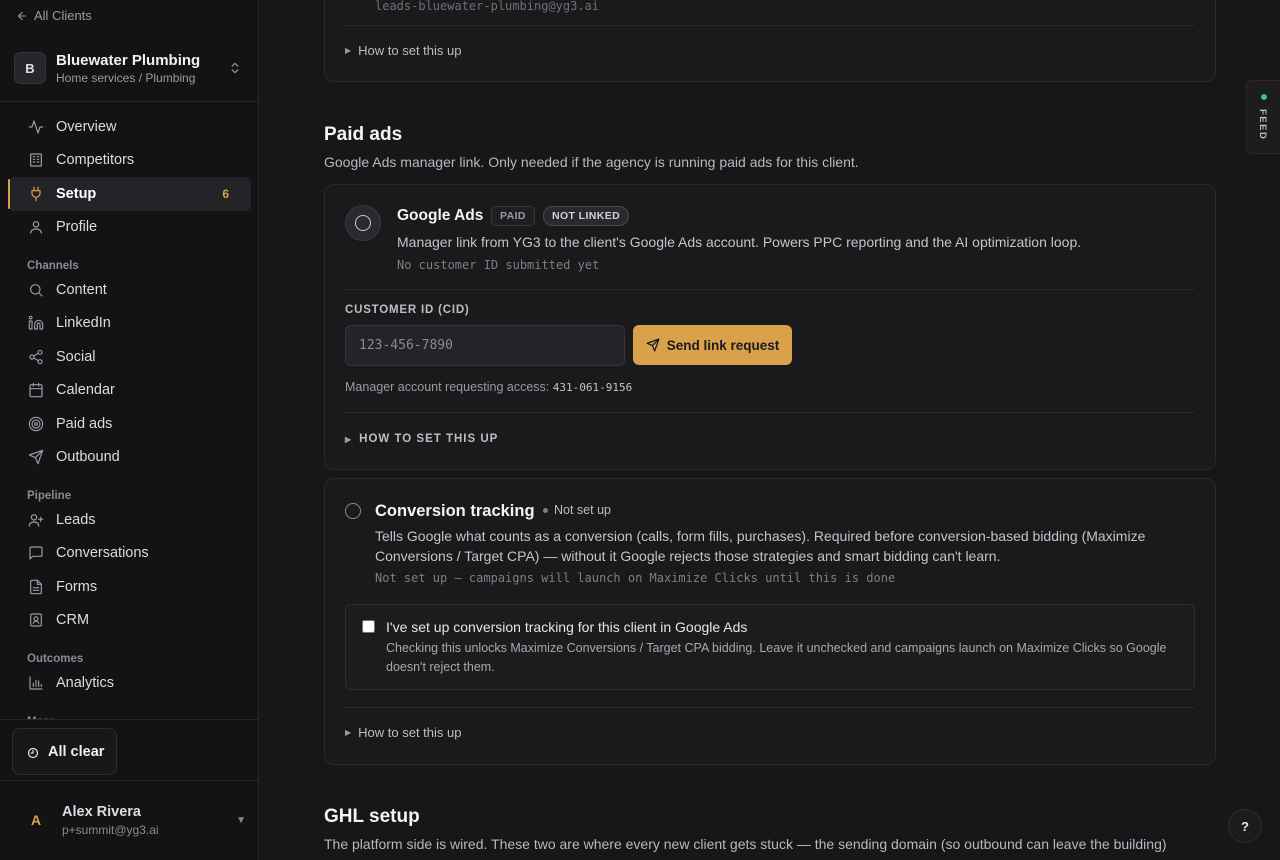 The width and height of the screenshot is (1280, 860). I want to click on sidebar-item-label: Setup, so click(76, 193).